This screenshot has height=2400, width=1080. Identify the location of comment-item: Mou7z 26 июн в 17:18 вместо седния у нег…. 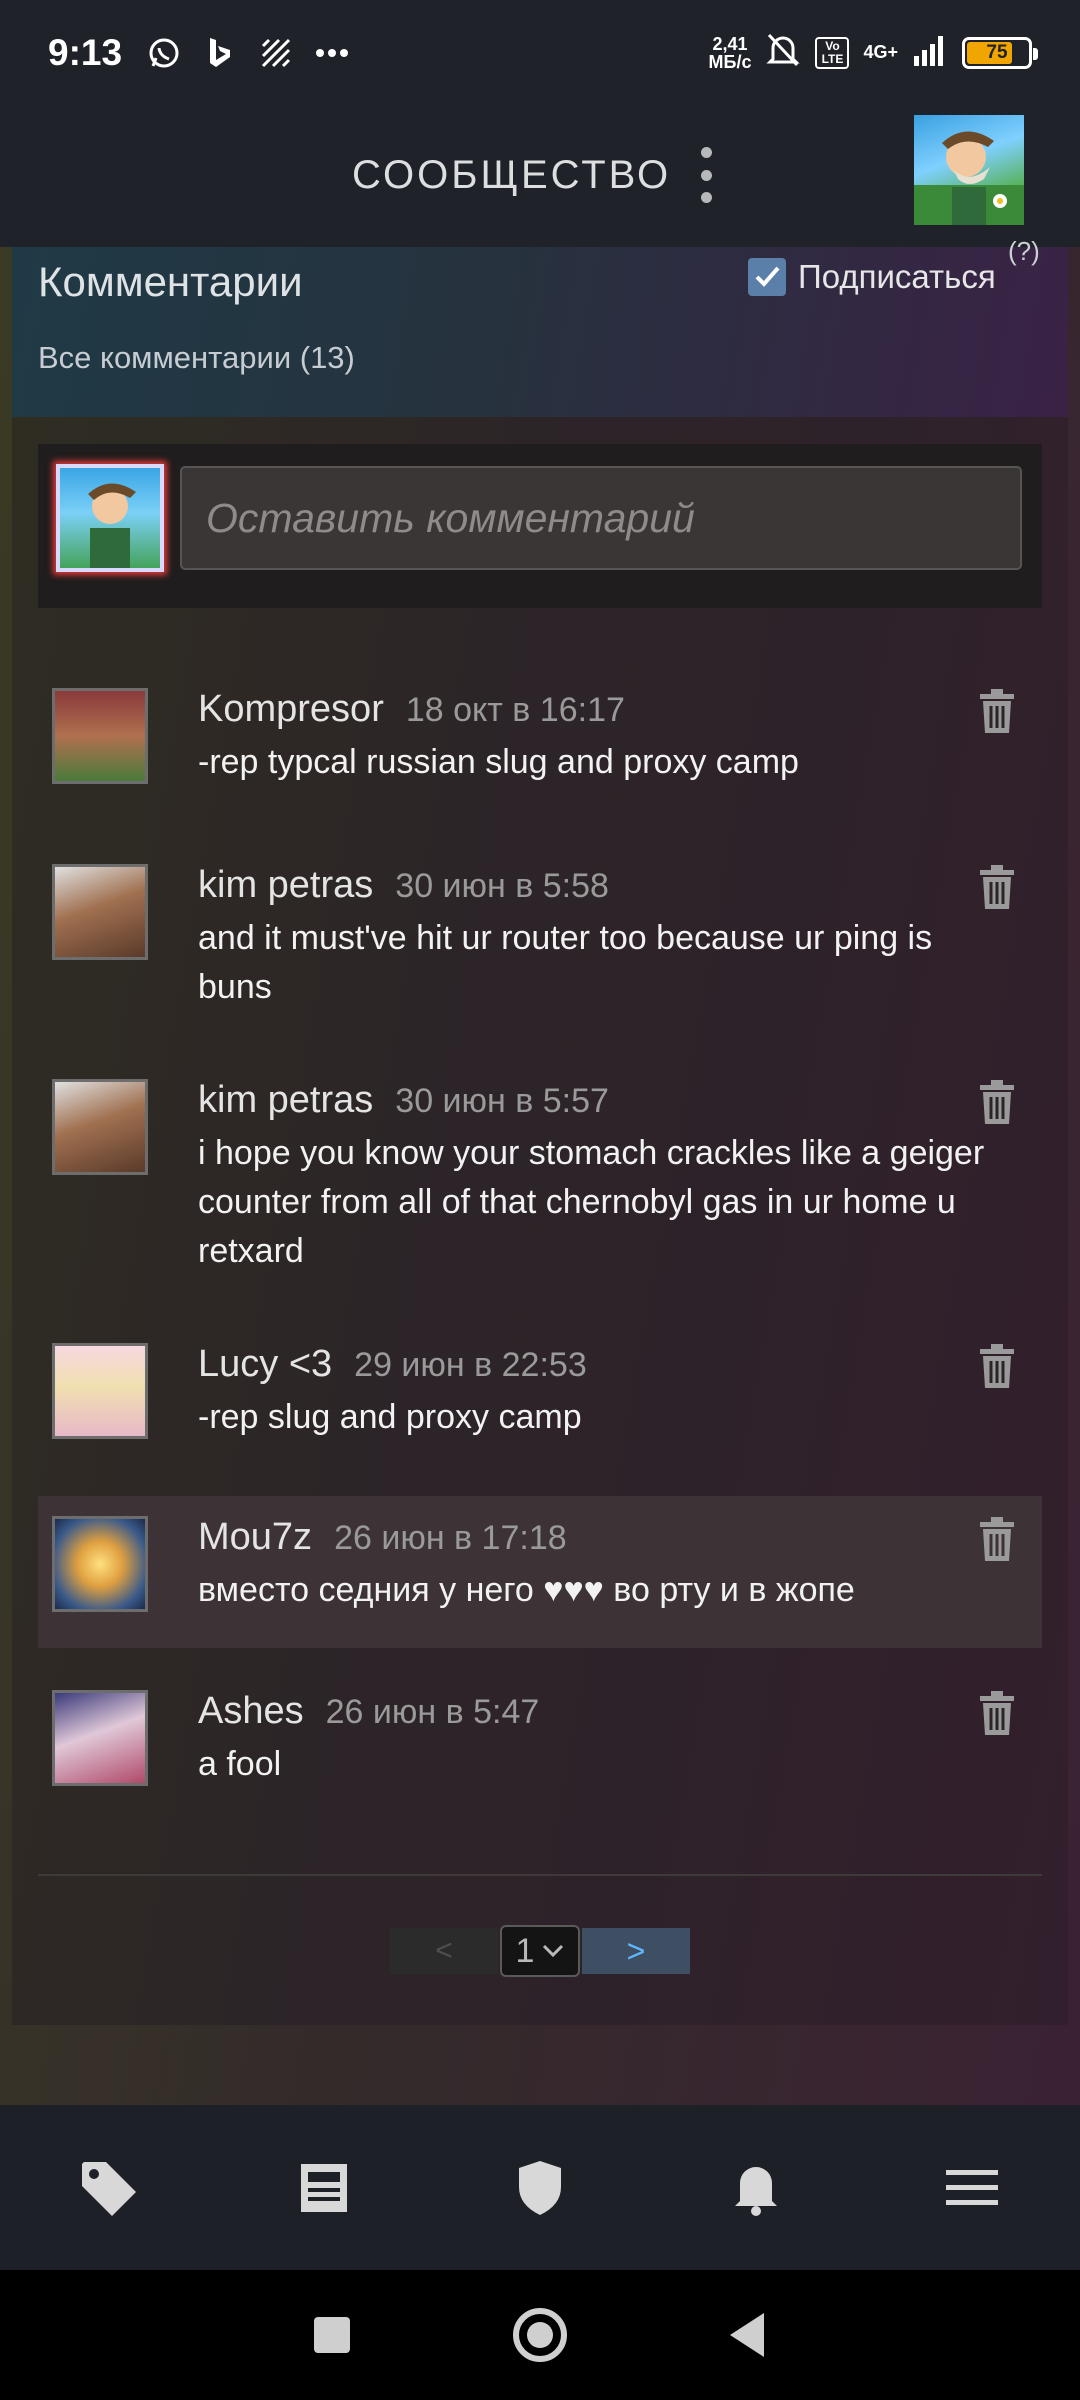
(540, 1572).